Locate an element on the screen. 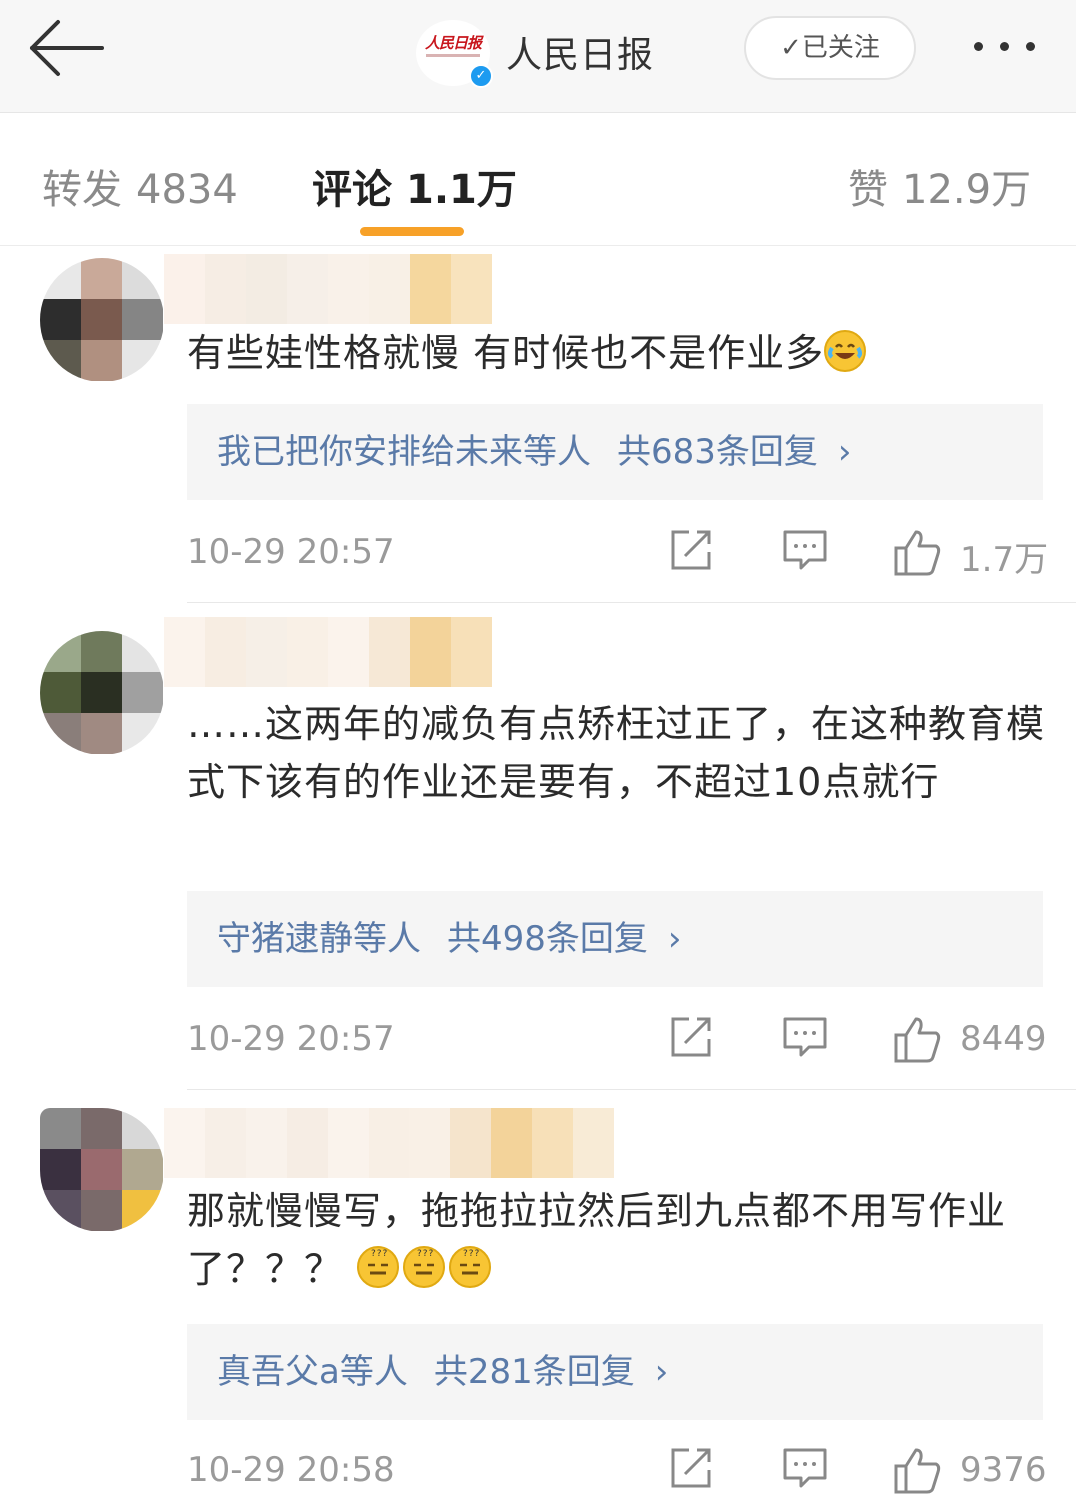 The width and height of the screenshot is (1076, 1502). tab-repost: 转发 4834 is located at coordinates (140, 186).